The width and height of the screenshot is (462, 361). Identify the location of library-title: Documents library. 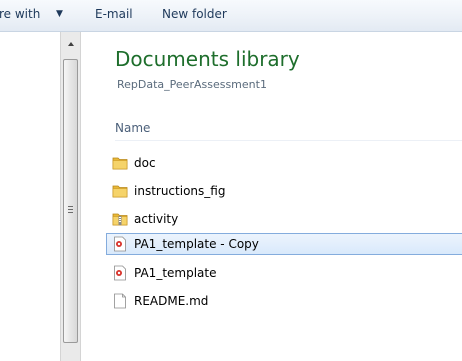
(207, 59).